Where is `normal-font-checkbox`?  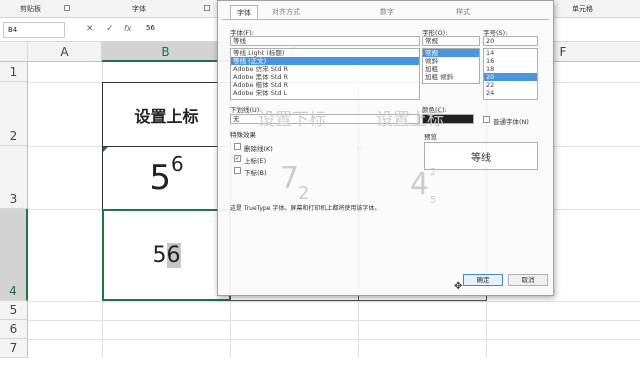
normal-font-checkbox is located at coordinates (486, 119).